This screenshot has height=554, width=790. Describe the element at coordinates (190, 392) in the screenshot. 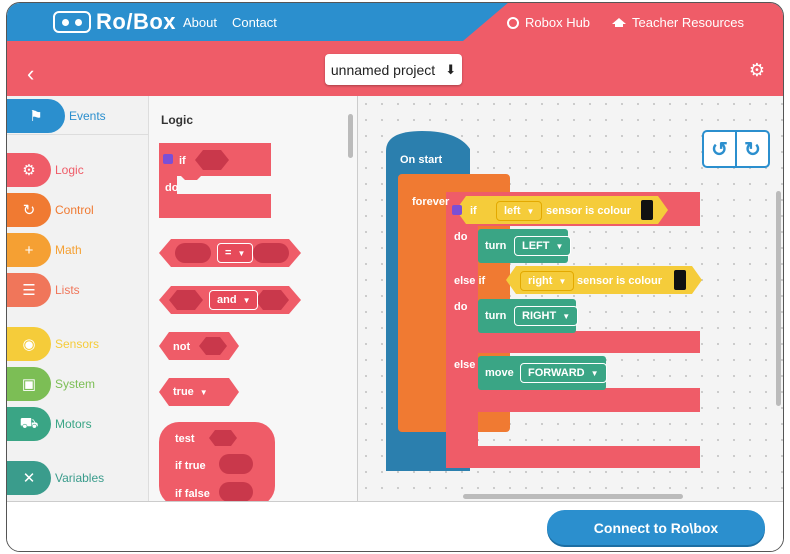

I see `true-dropdown: true ▼` at that location.